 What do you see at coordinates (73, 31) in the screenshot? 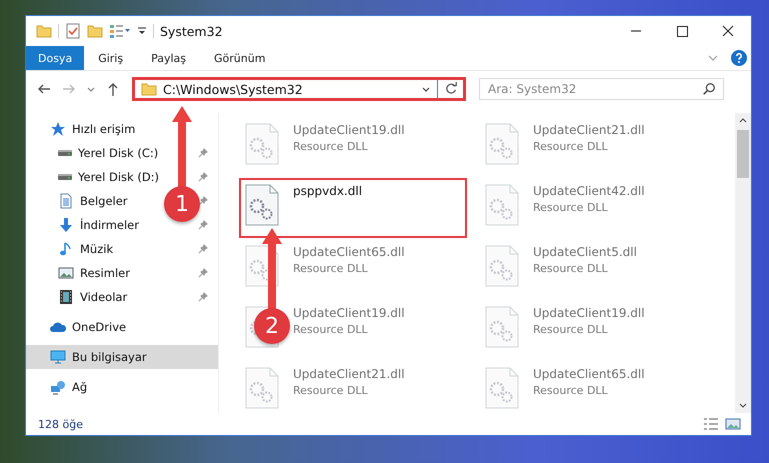
I see `checklist-icon` at bounding box center [73, 31].